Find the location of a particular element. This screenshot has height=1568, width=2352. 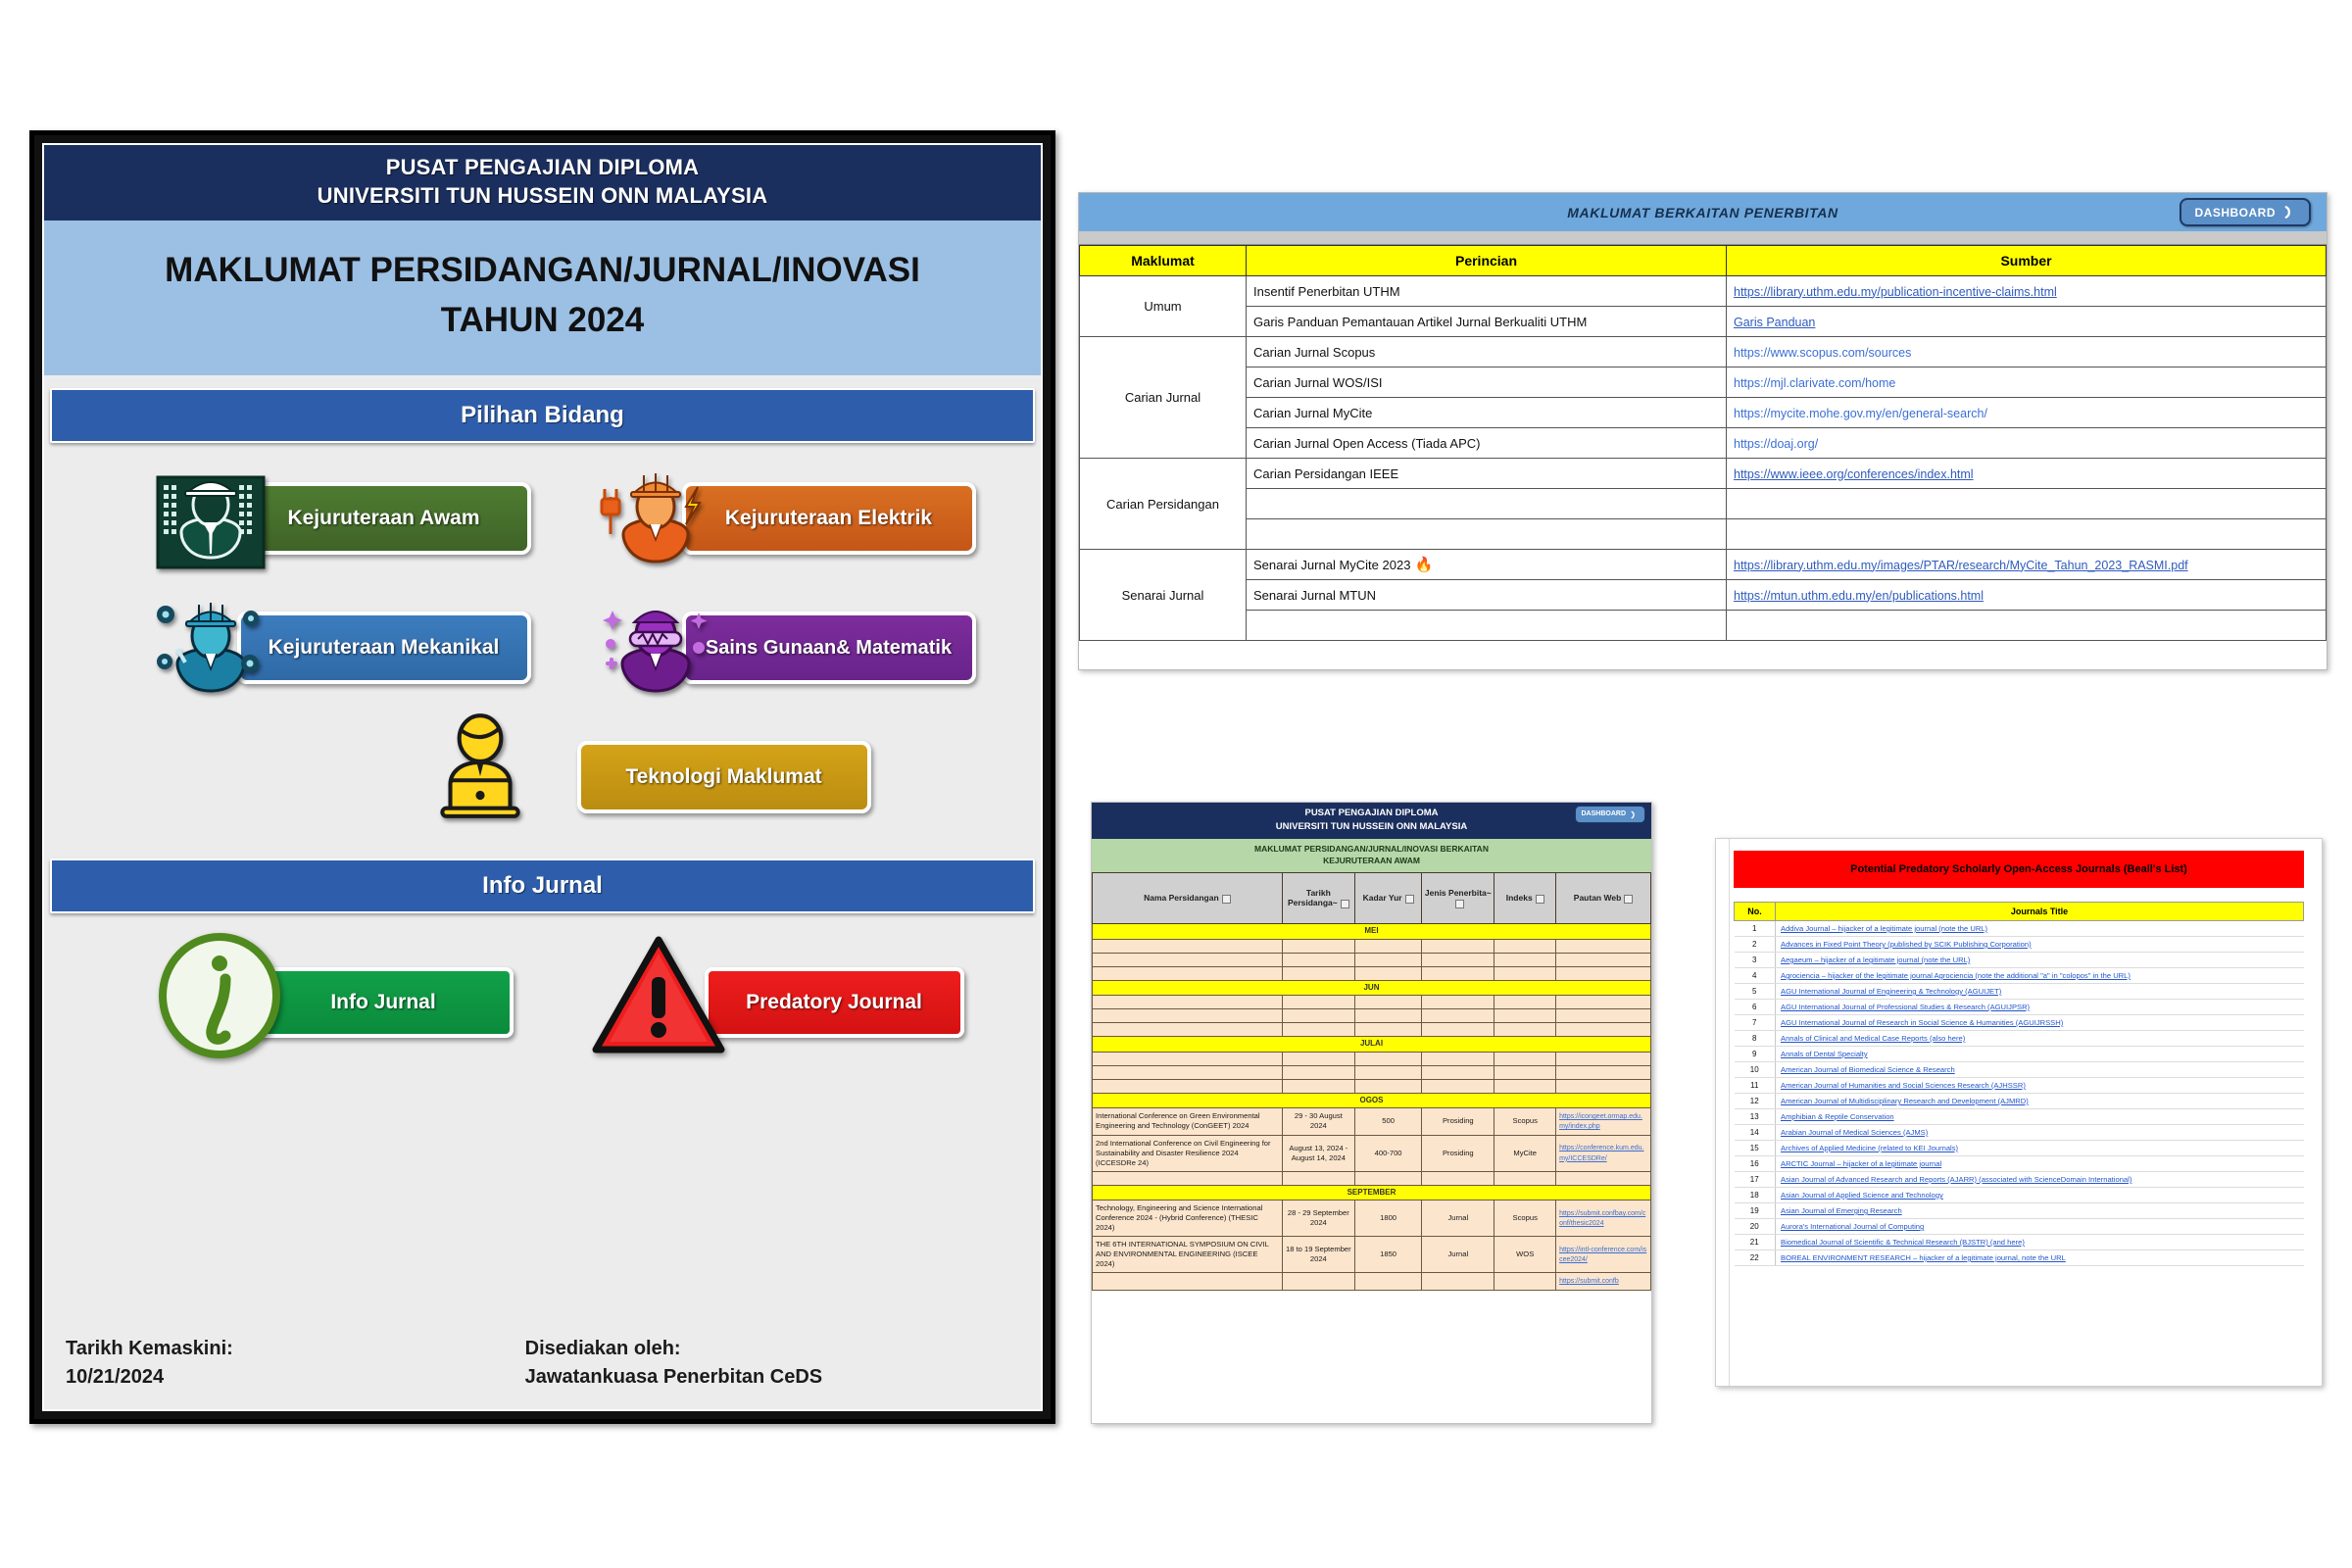

conference-web-link: https://conference.kum.edu.my/ICCESDRe/ is located at coordinates (1601, 1153).